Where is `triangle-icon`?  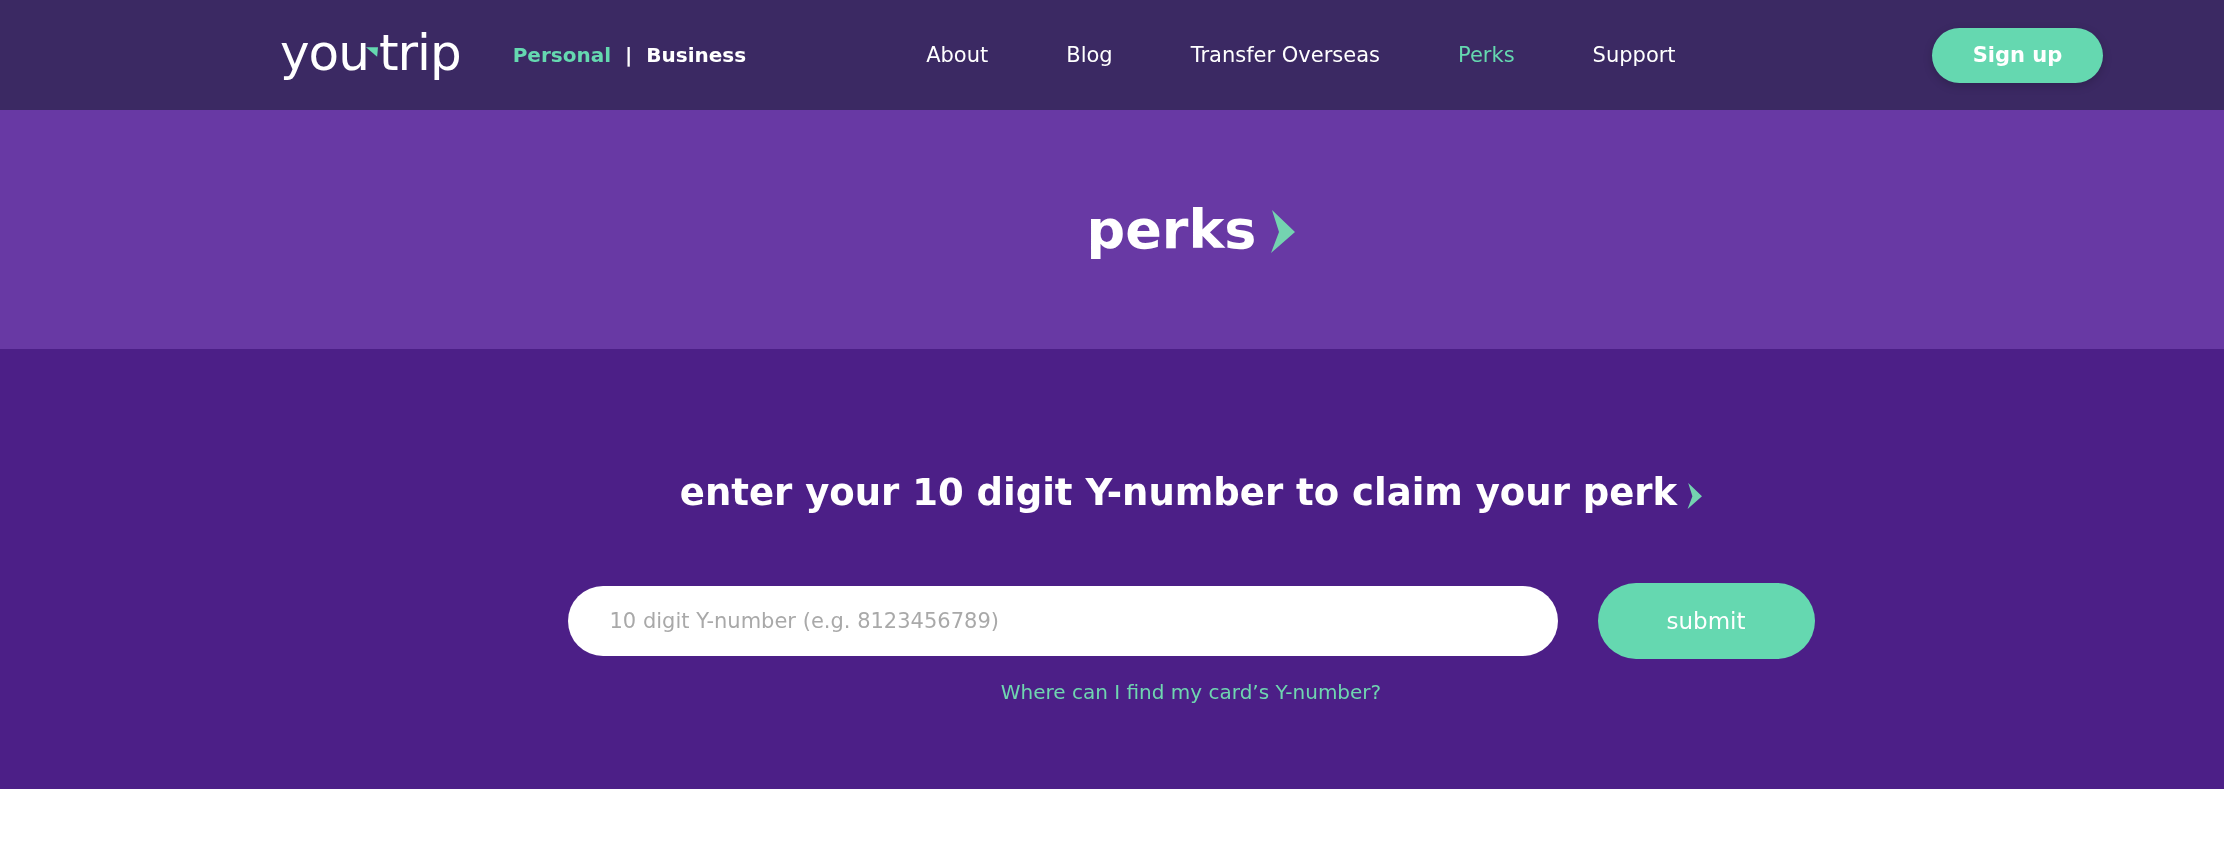
triangle-icon is located at coordinates (371, 52).